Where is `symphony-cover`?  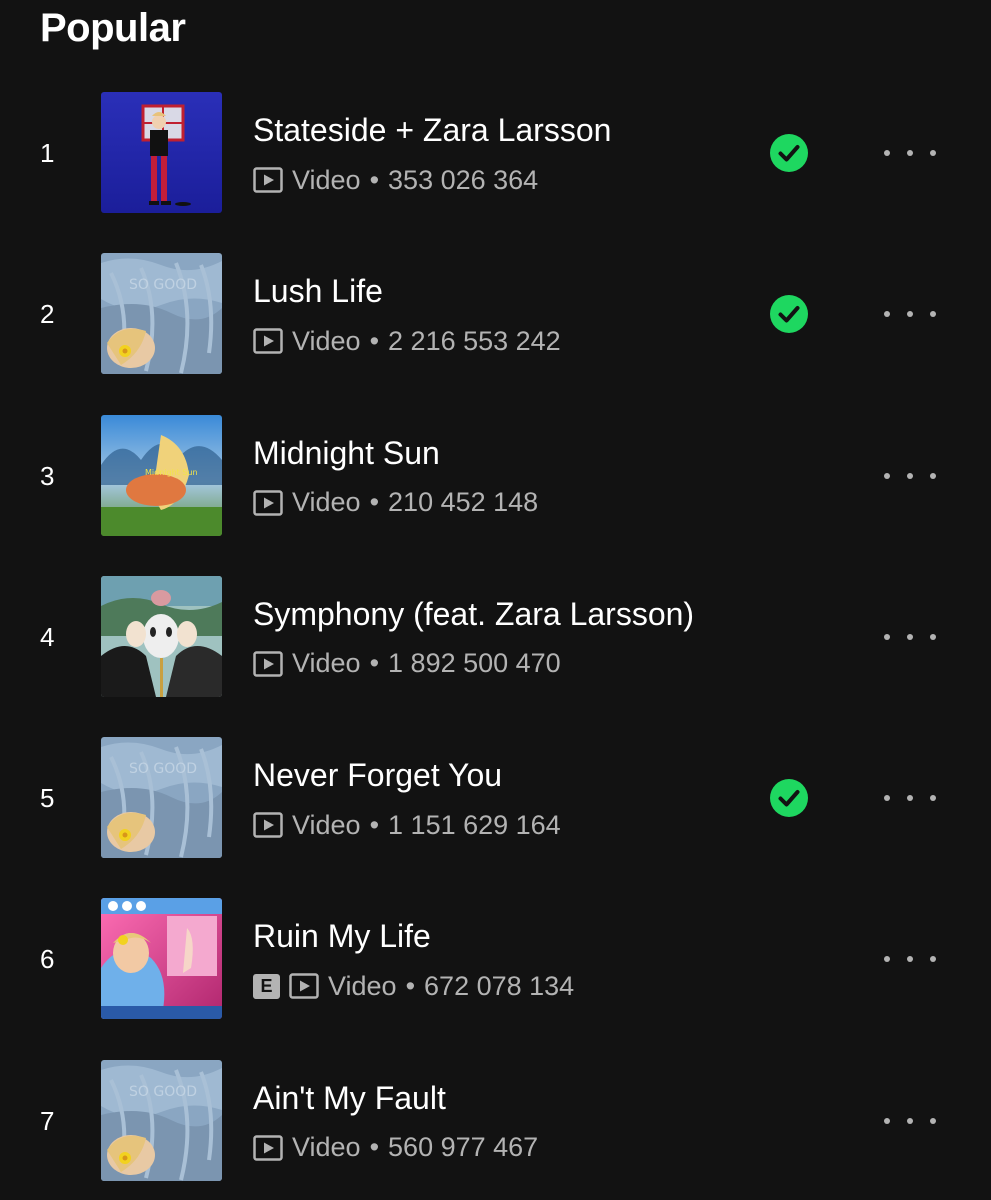 symphony-cover is located at coordinates (161, 636).